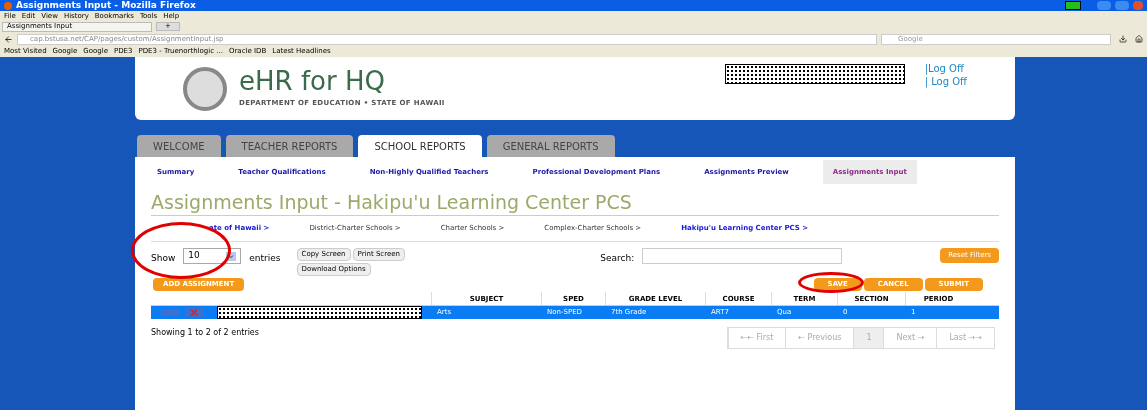 The width and height of the screenshot is (1147, 410). Describe the element at coordinates (575, 204) in the screenshot. I see `page-title: Assignments Input - Hakipu'u Learning Center PCS` at that location.